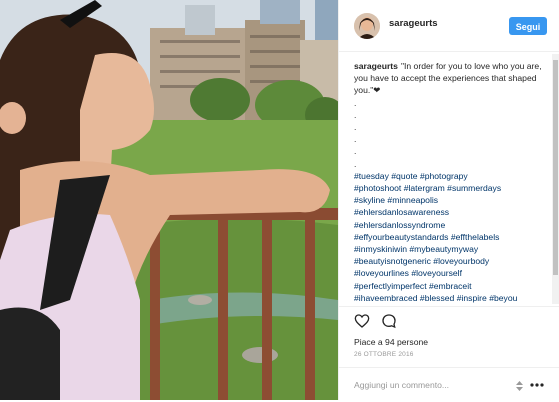 This screenshot has height=402, width=559. I want to click on hashtag-line: #ehlersdanlosawareness, so click(454, 212).